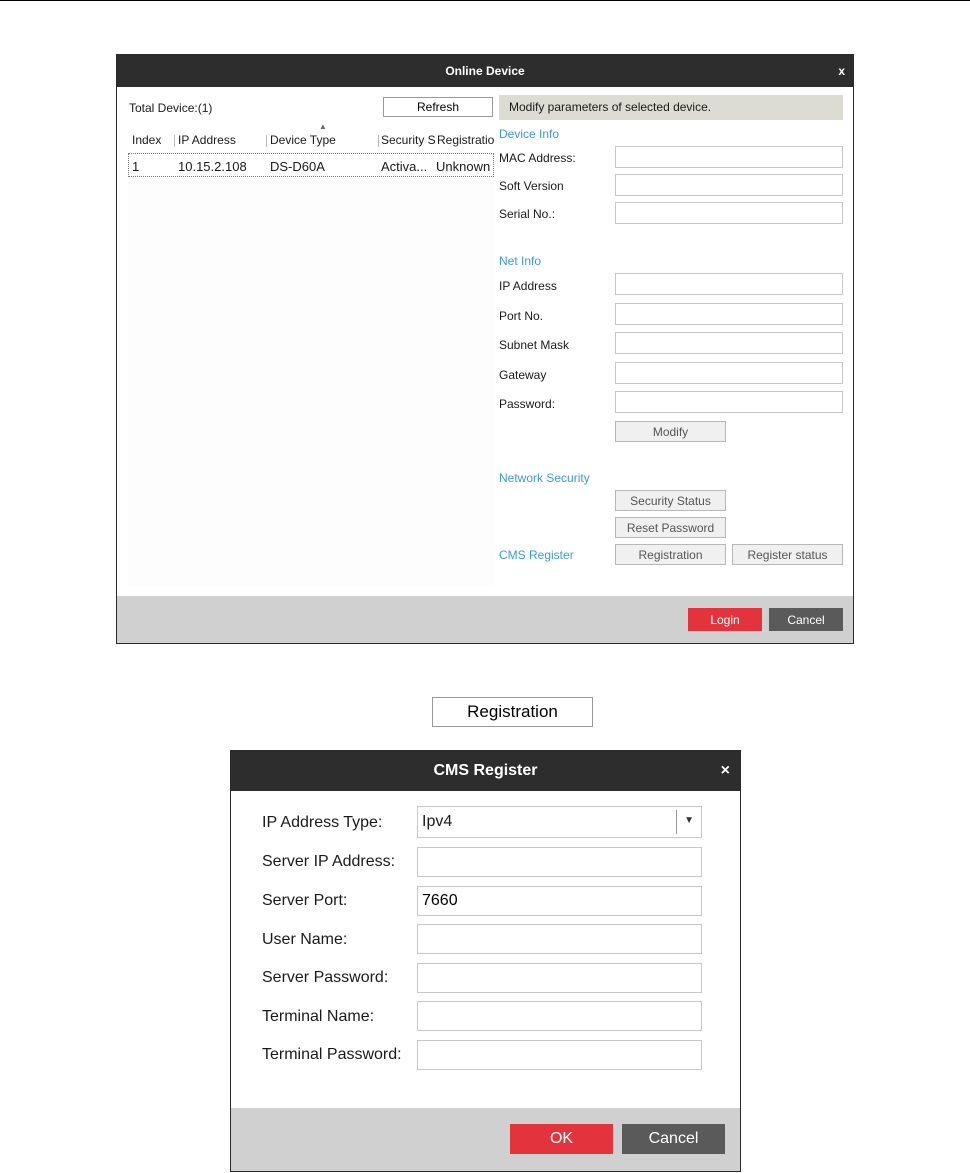 Image resolution: width=970 pixels, height=1173 pixels. What do you see at coordinates (536, 555) in the screenshot?
I see `section-cms-register: CMS Register` at bounding box center [536, 555].